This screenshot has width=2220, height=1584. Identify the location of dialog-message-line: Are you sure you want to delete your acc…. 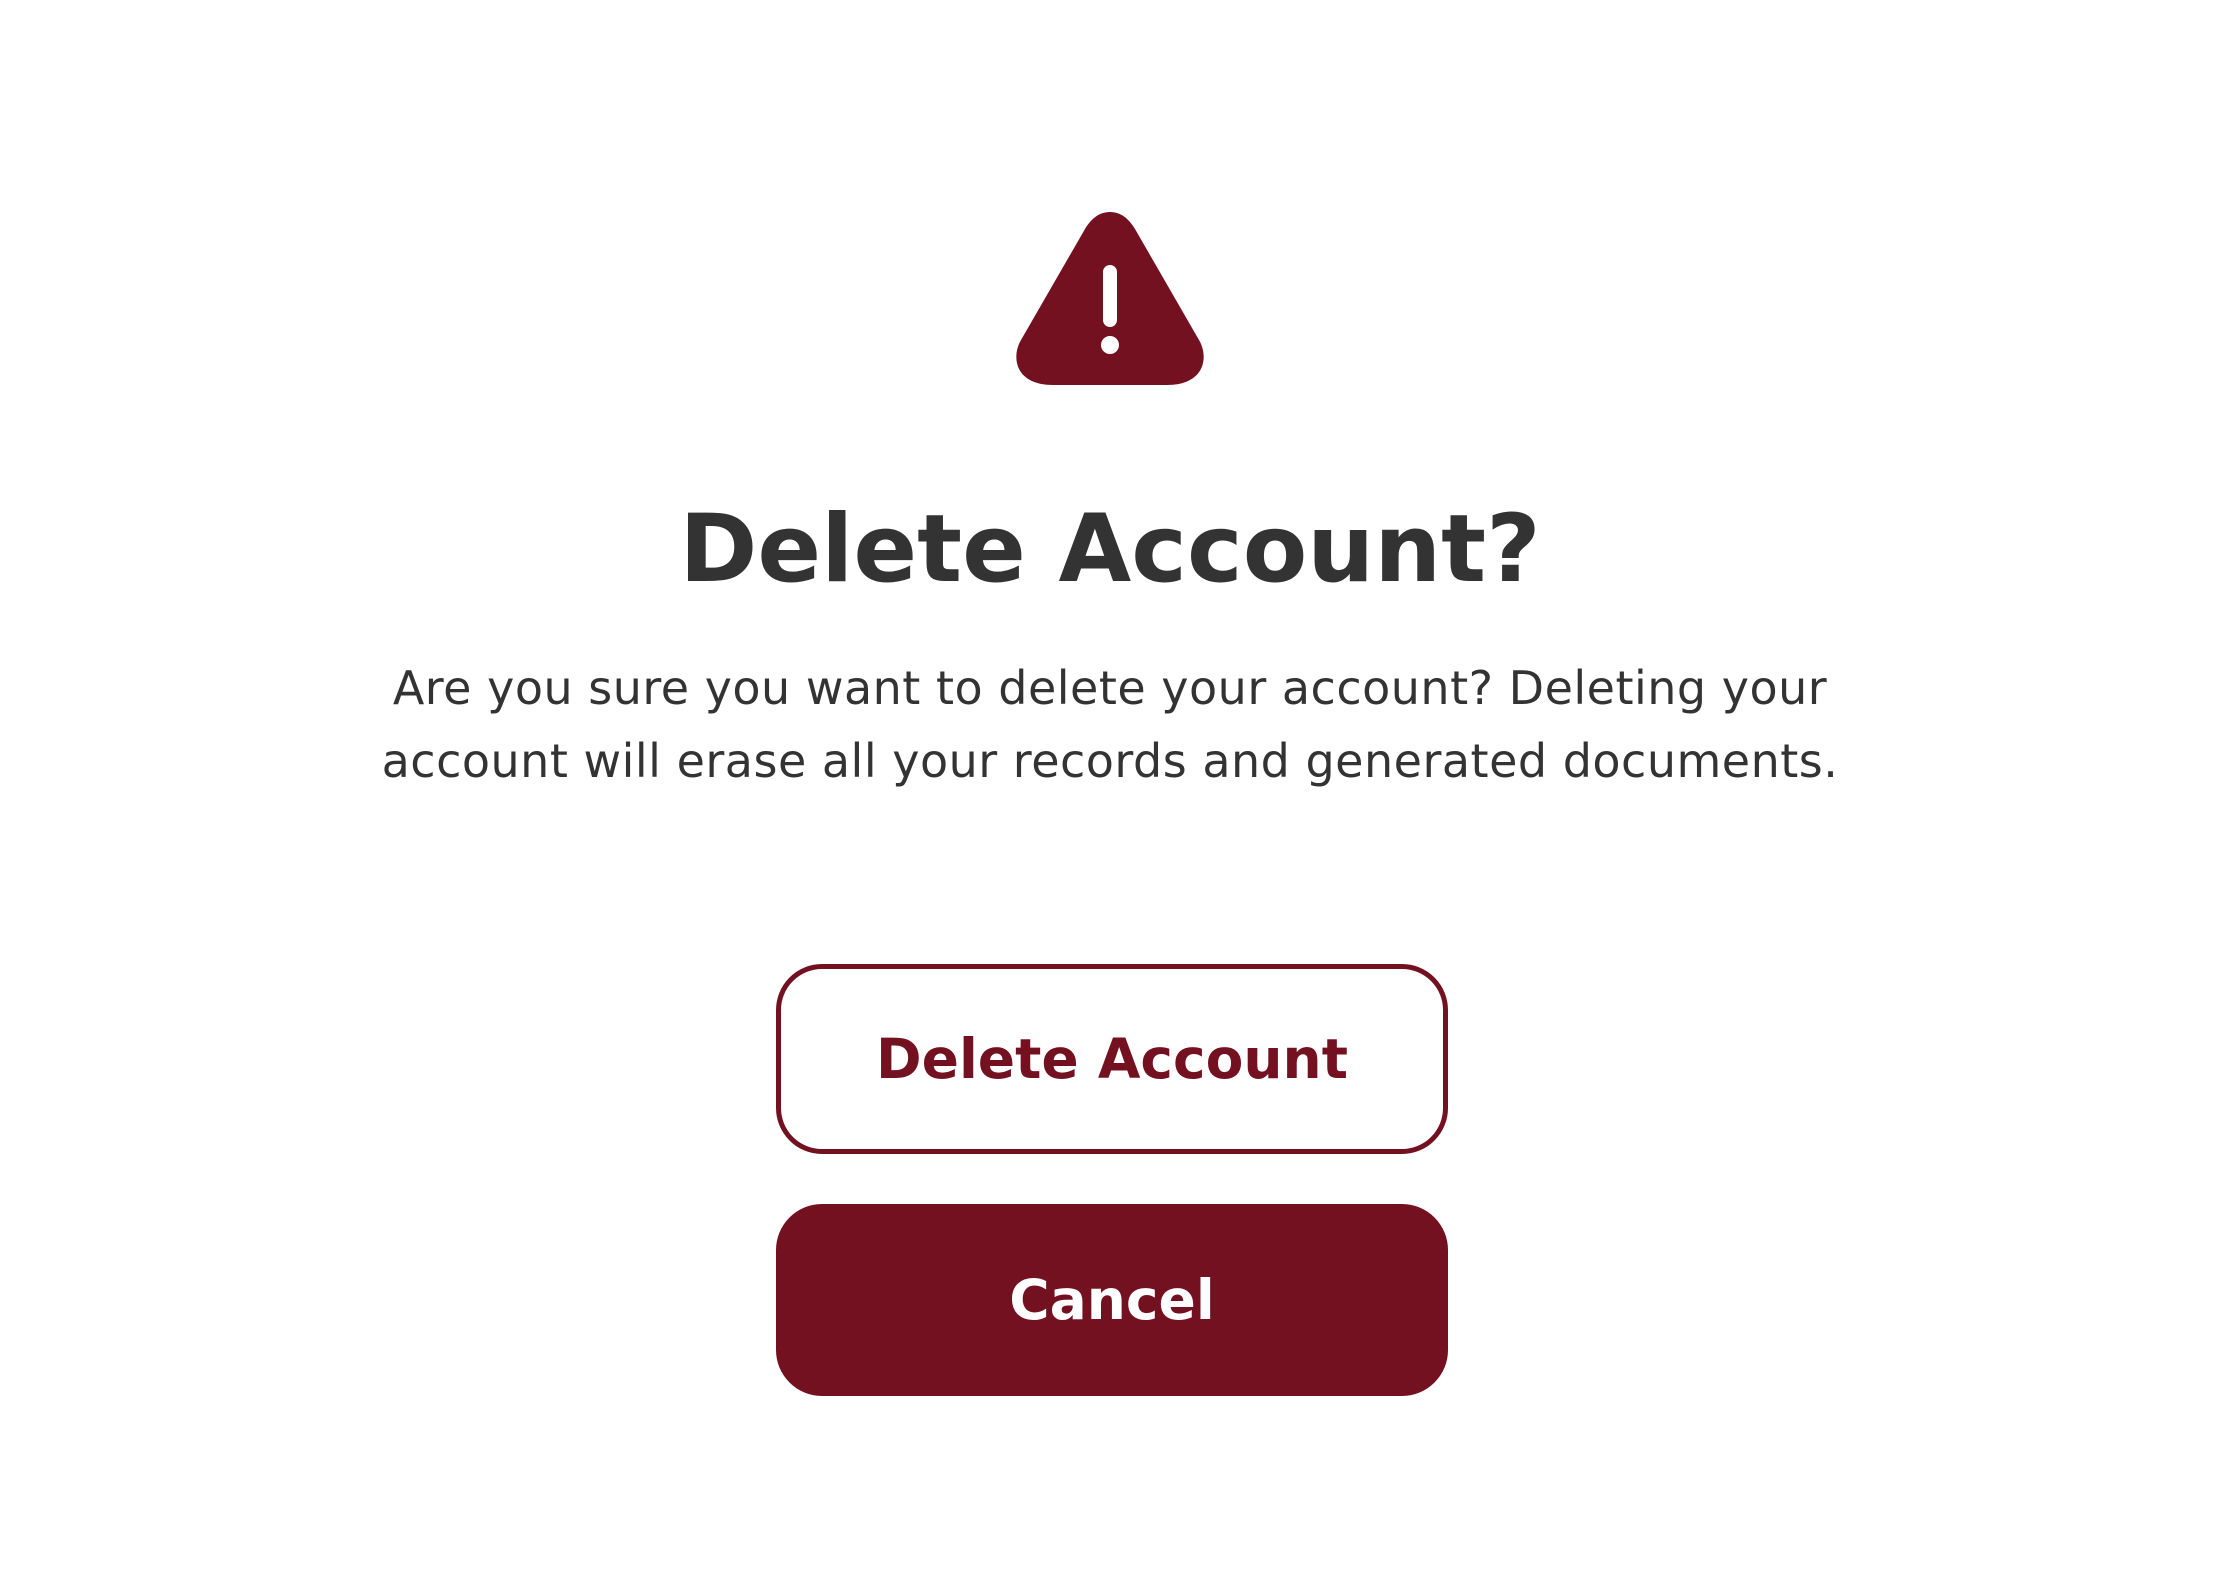
(1110, 688).